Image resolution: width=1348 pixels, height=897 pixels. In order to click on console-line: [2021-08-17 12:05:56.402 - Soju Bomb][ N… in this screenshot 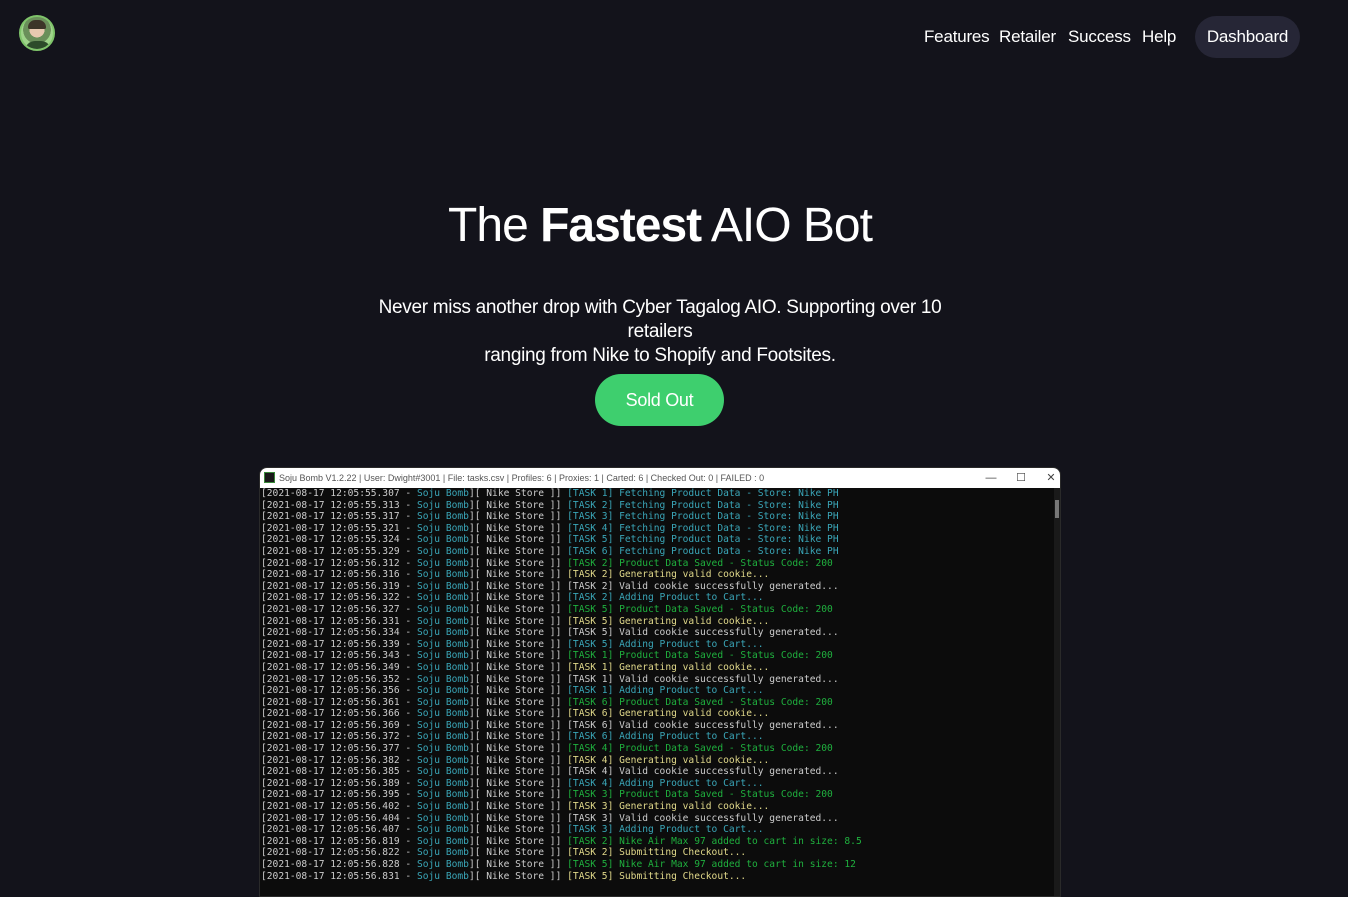, I will do `click(658, 807)`.